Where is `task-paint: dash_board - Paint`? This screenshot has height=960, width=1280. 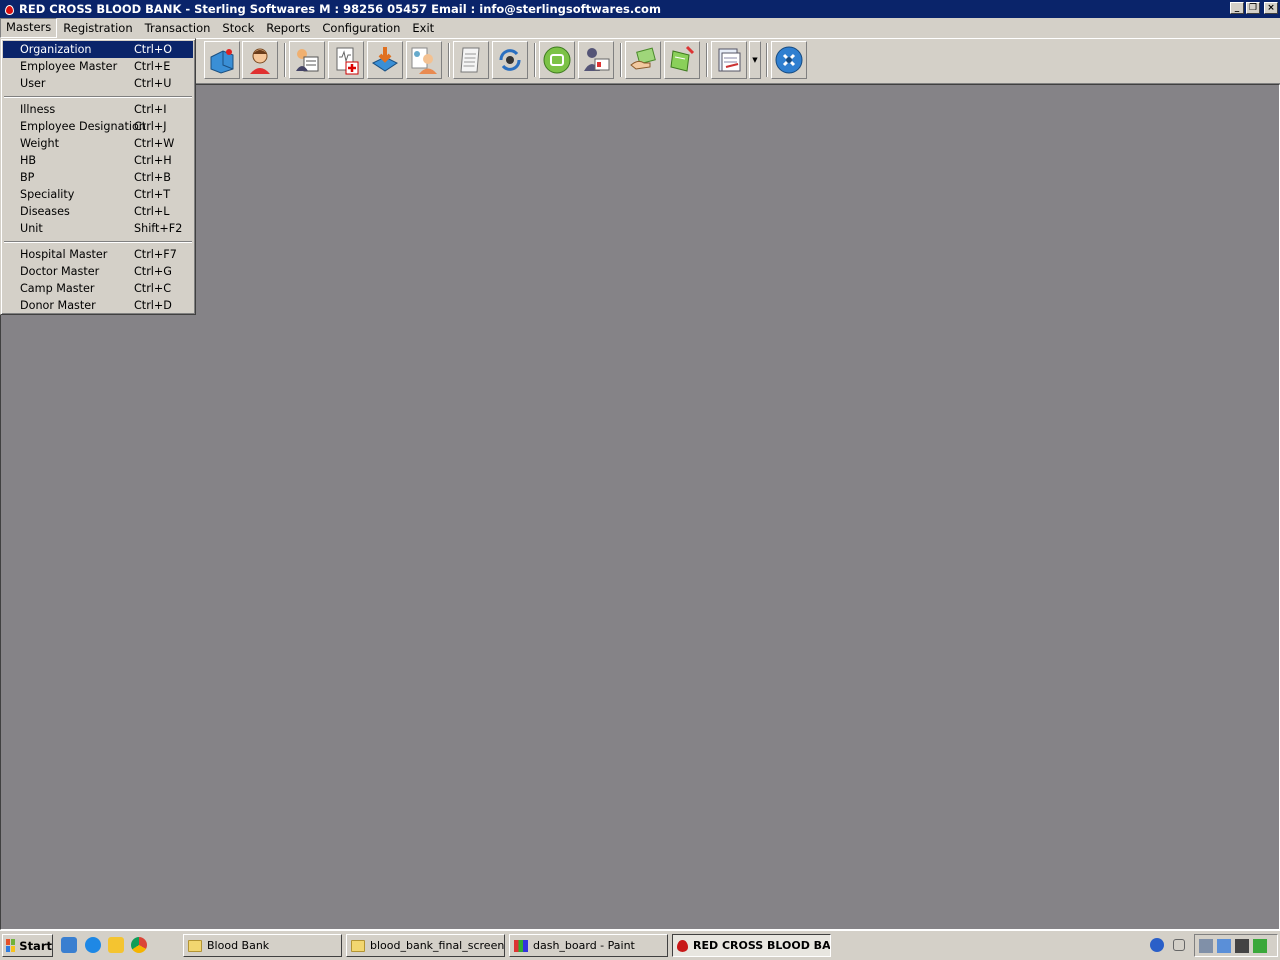
task-paint: dash_board - Paint is located at coordinates (588, 945).